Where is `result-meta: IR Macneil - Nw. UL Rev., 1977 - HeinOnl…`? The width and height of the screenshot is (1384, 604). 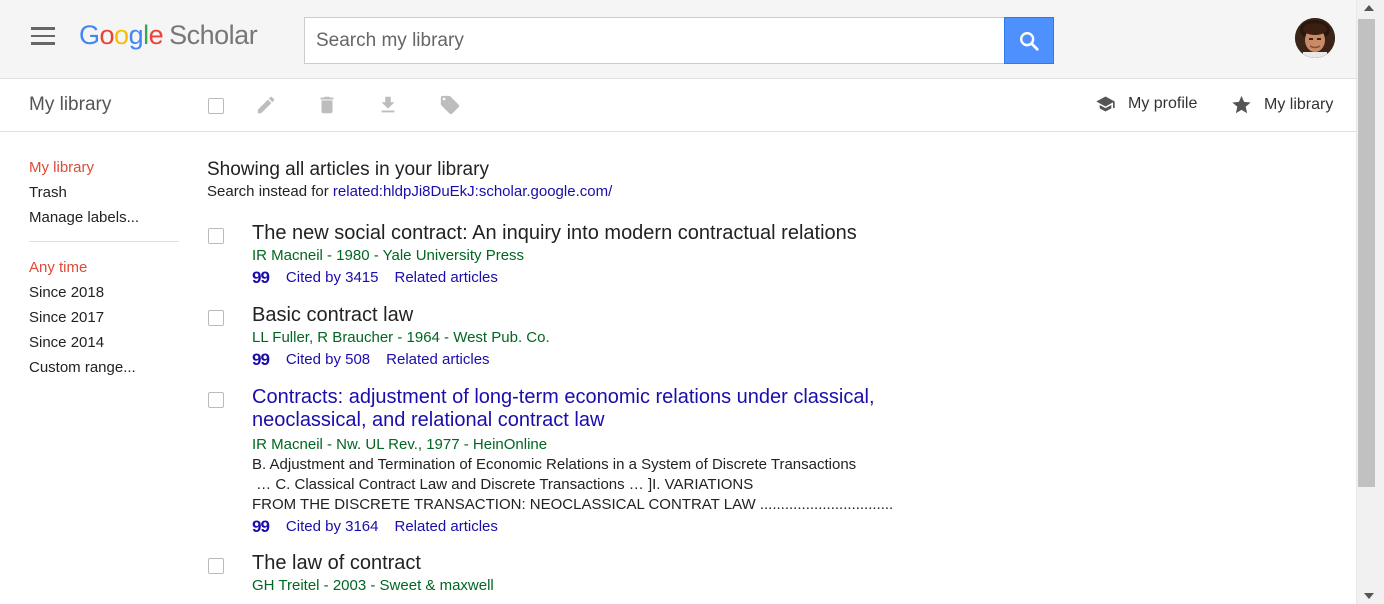
result-meta: IR Macneil - Nw. UL Rev., 1977 - HeinOnl… is located at coordinates (400, 444).